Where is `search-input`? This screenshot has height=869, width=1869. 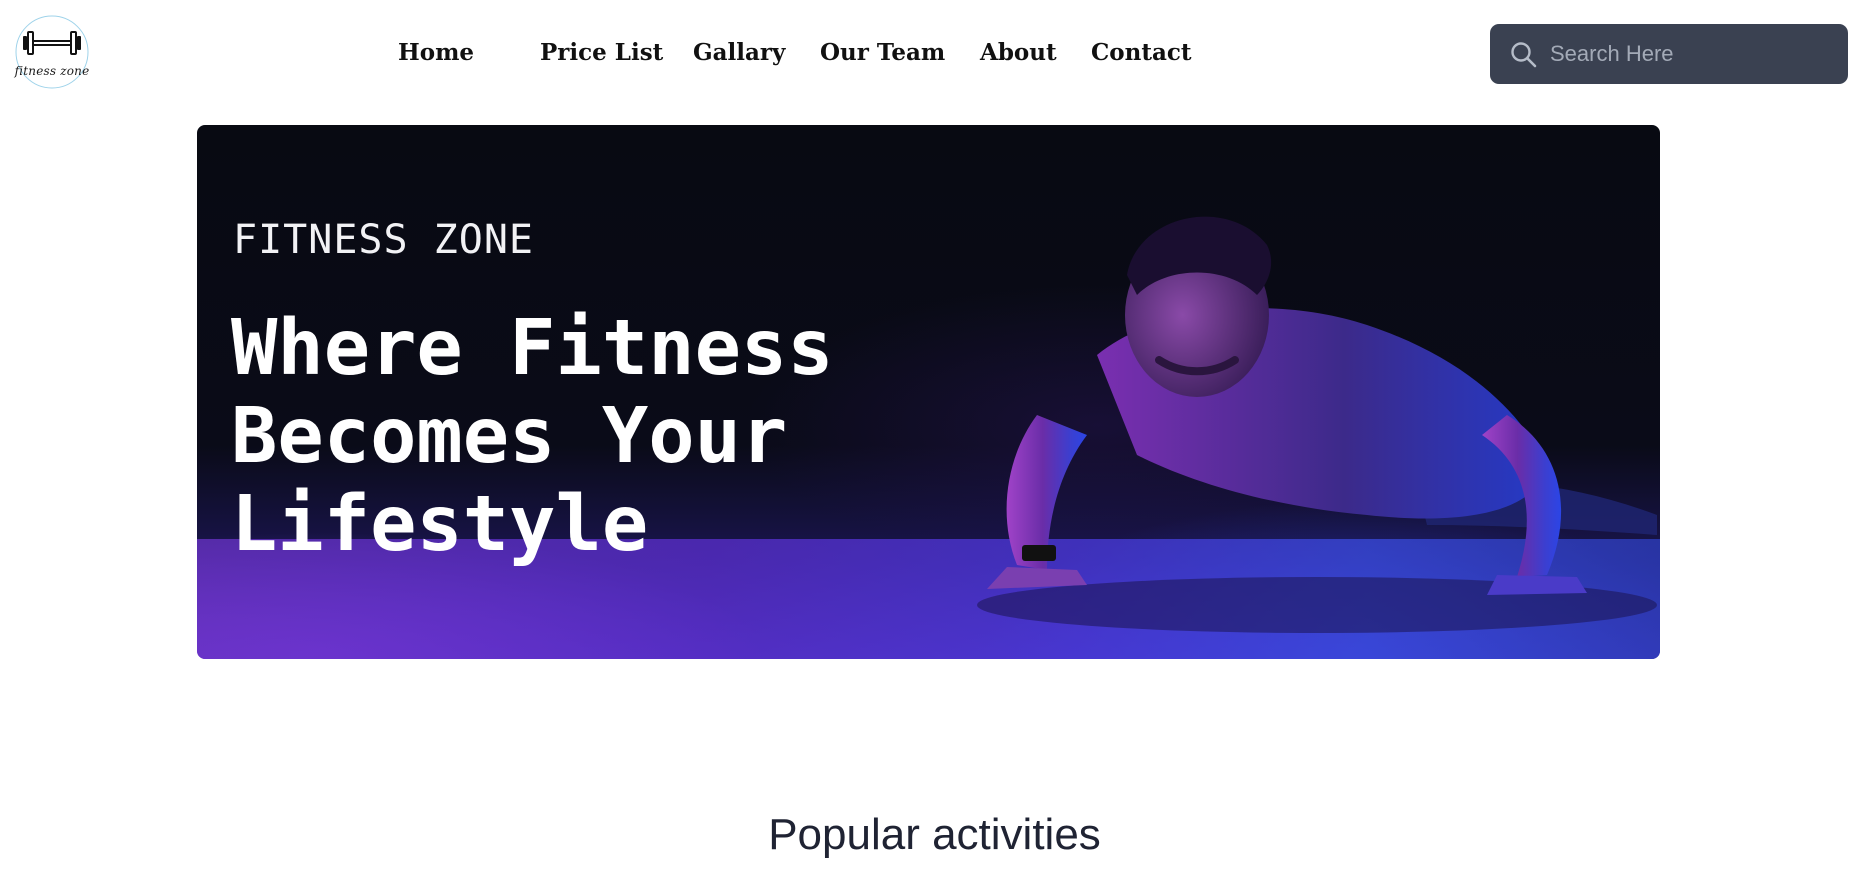 search-input is located at coordinates (1690, 54).